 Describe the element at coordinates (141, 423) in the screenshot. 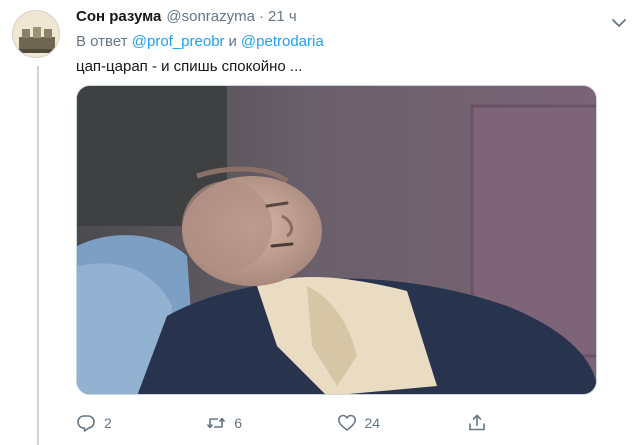

I see `reply-button: 2` at that location.